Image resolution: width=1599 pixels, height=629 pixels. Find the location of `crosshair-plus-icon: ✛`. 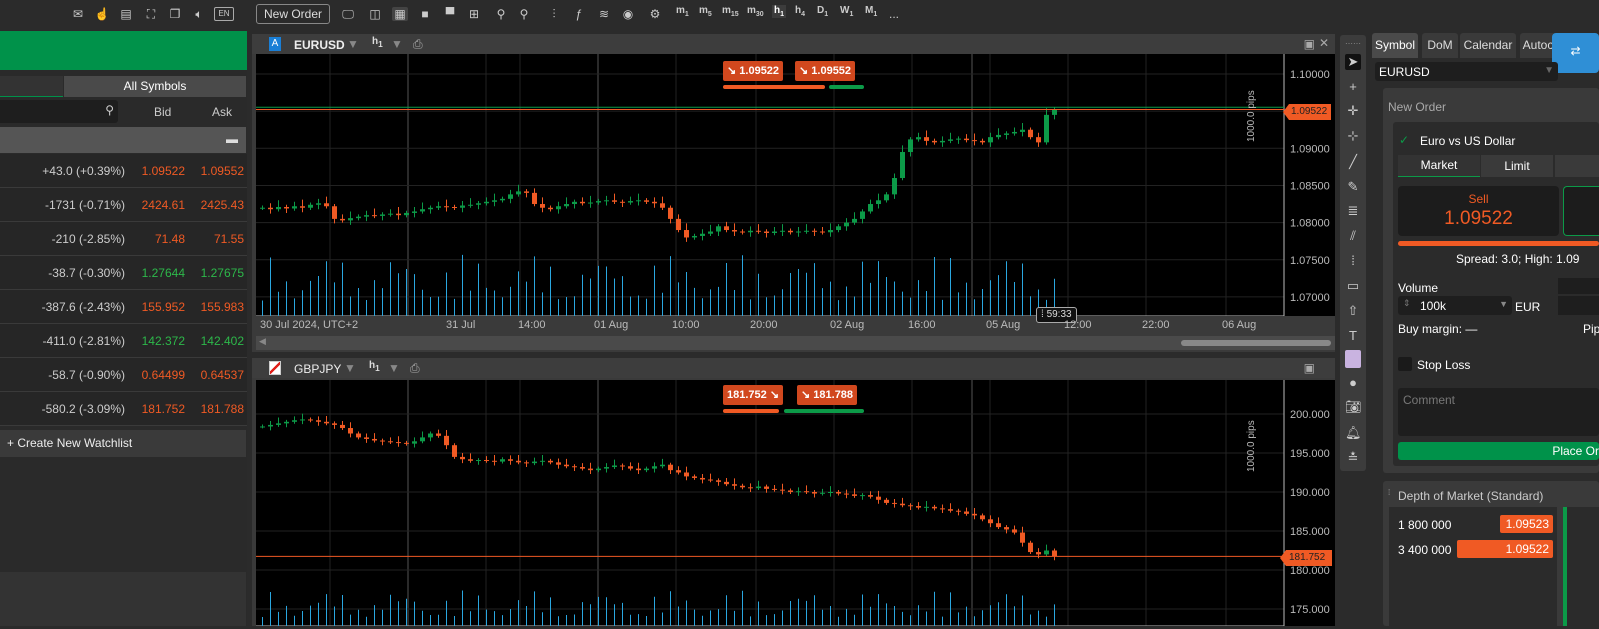

crosshair-plus-icon: ✛ is located at coordinates (1353, 111).